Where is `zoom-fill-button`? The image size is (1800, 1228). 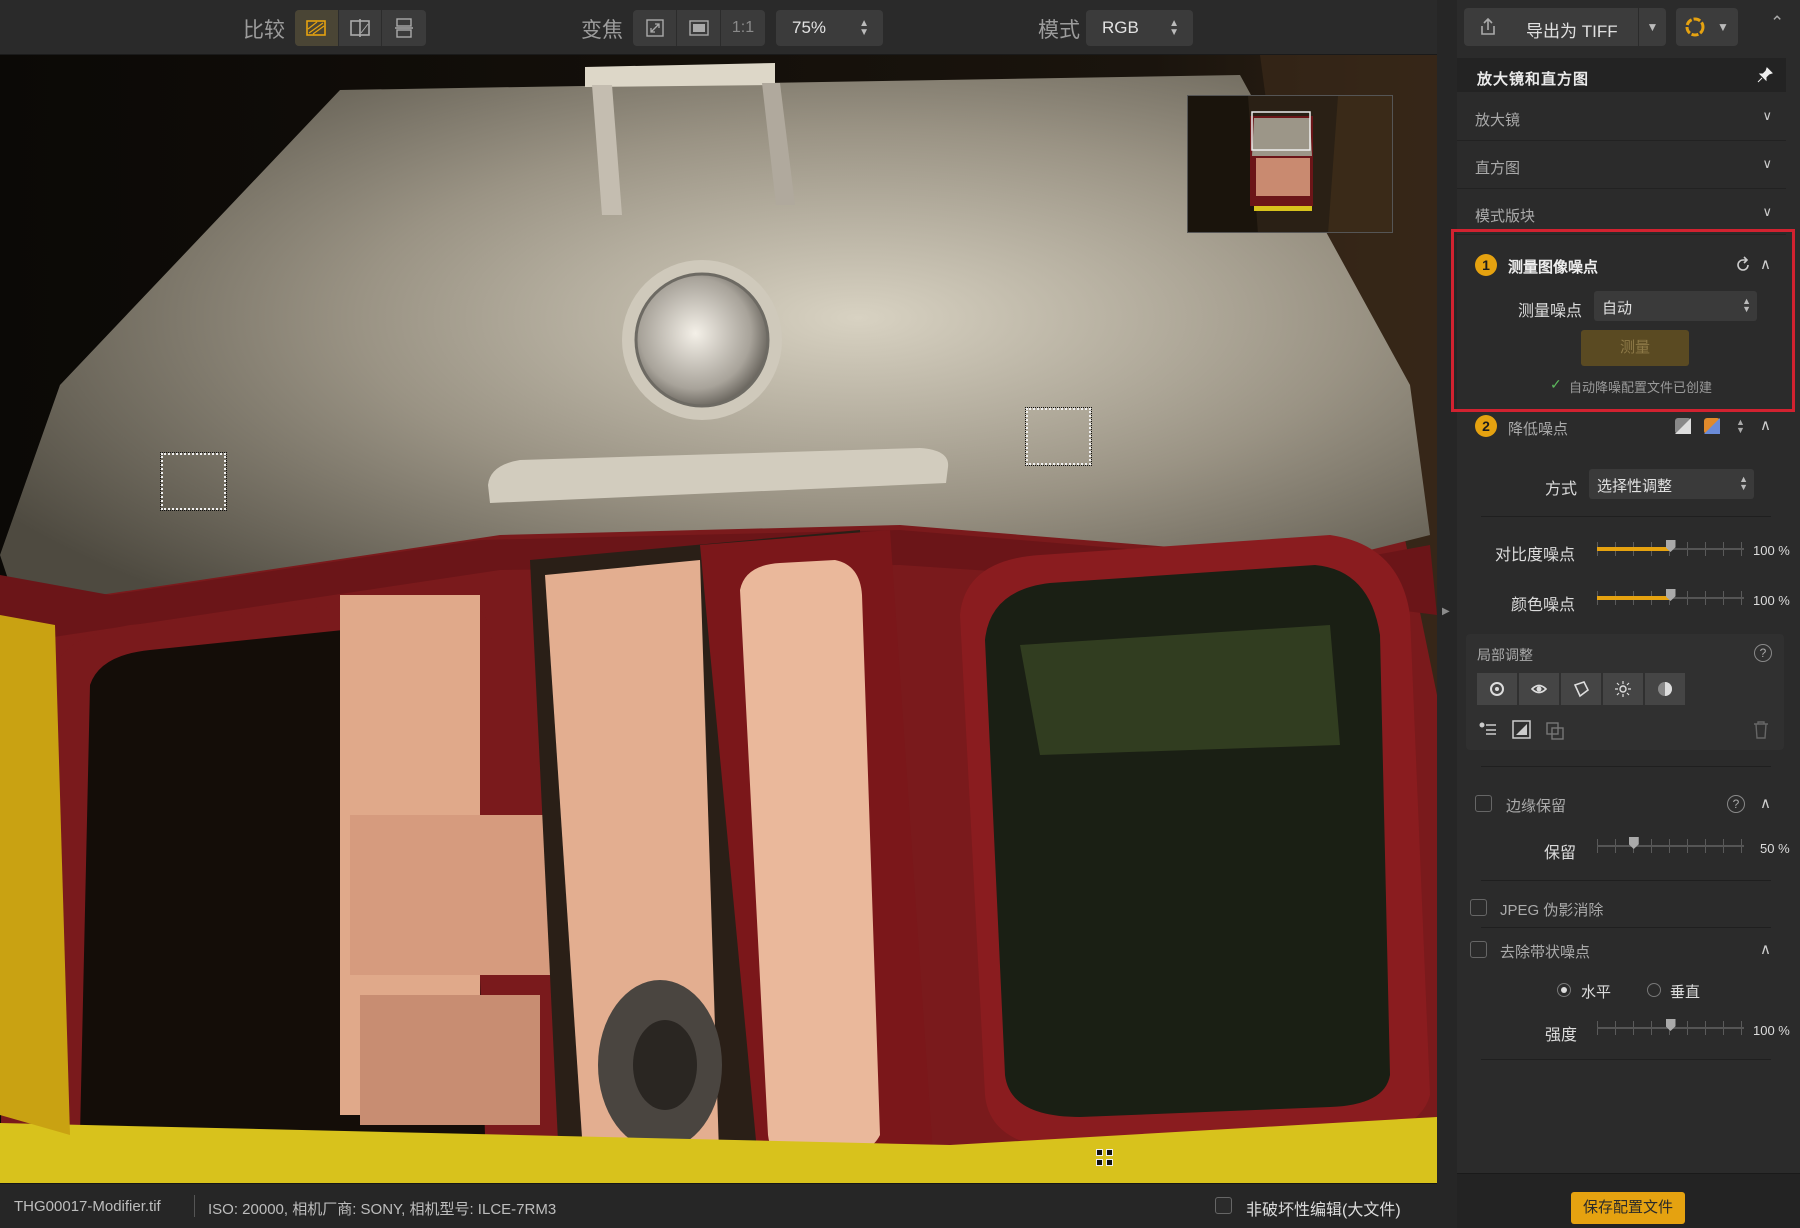
zoom-fill-button is located at coordinates (699, 28).